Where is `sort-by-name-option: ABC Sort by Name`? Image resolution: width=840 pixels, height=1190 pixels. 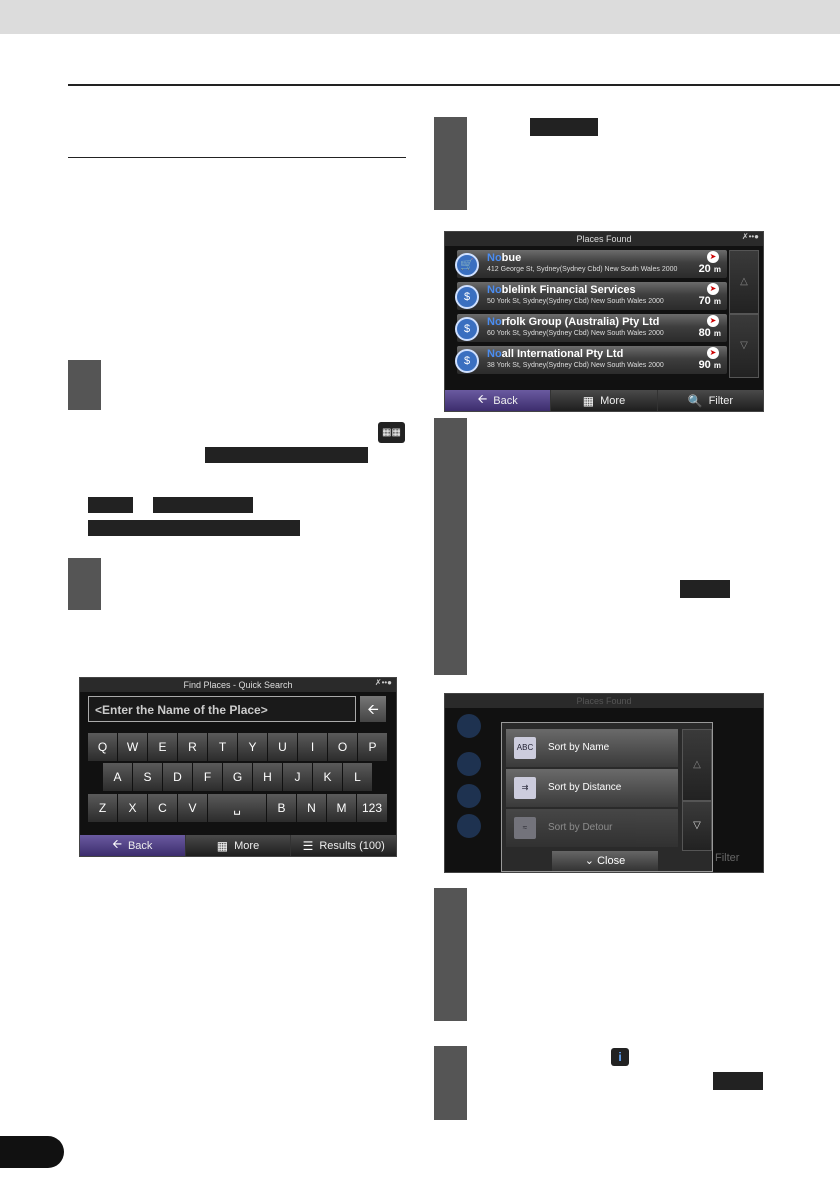 sort-by-name-option: ABC Sort by Name is located at coordinates (592, 748).